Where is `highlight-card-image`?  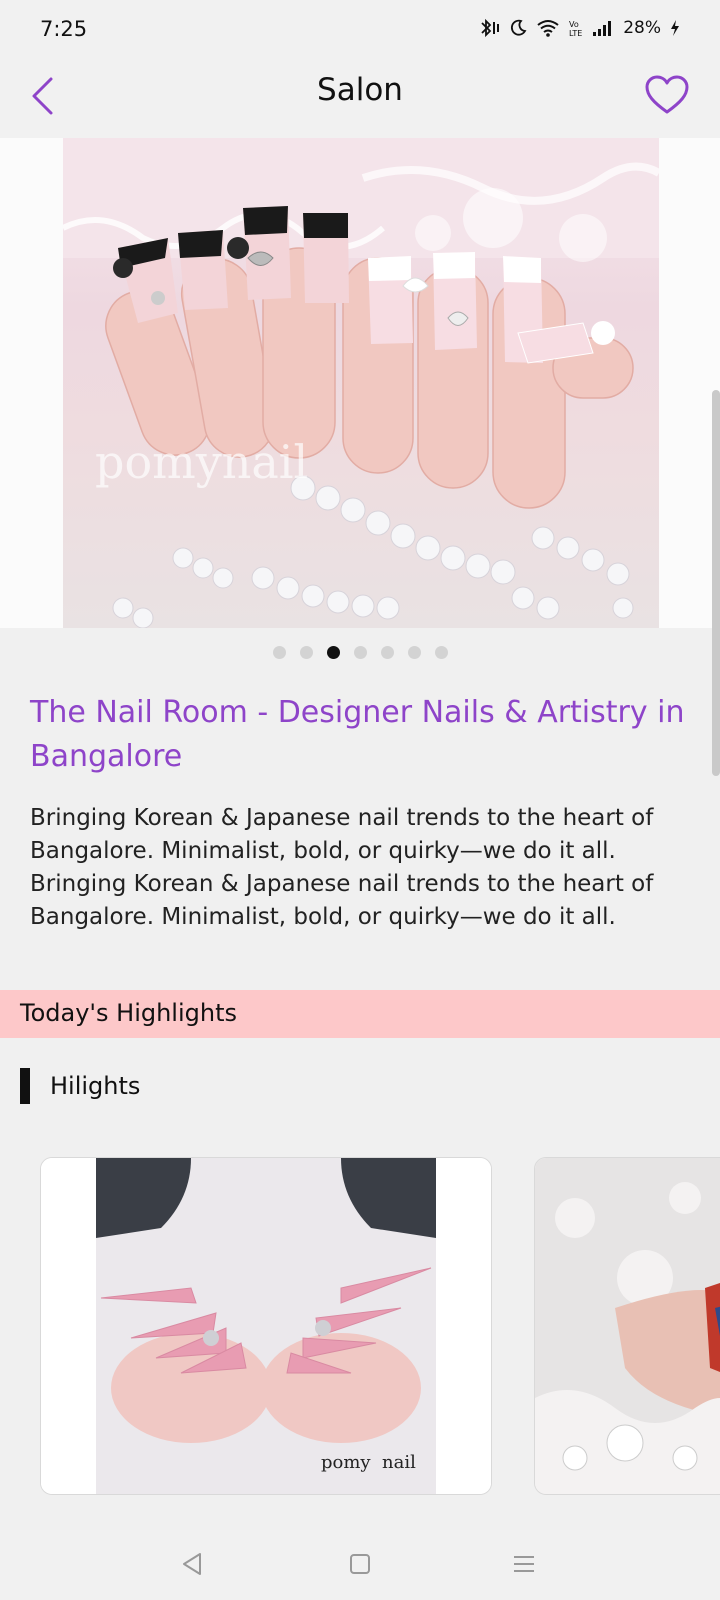
highlight-card-image is located at coordinates (627, 1326).